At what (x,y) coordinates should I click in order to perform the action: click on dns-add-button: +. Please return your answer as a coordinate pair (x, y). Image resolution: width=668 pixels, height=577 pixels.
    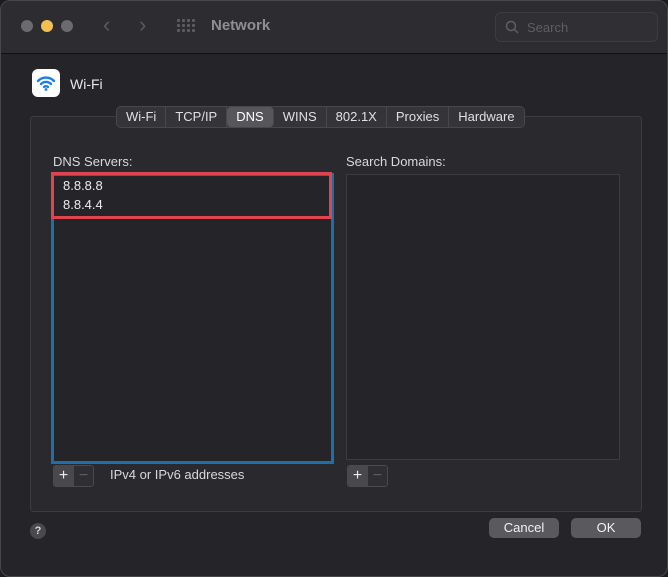
    Looking at the image, I should click on (63, 476).